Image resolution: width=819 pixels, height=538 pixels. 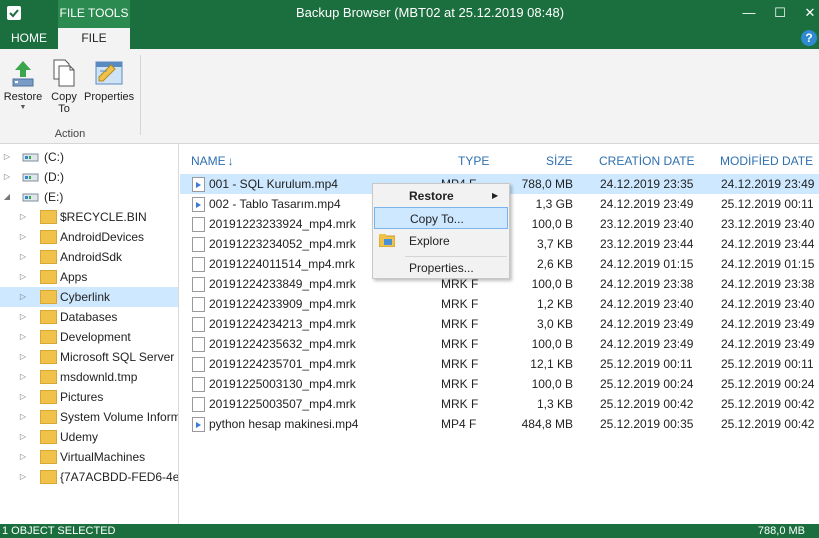 What do you see at coordinates (768, 404) in the screenshot?
I see `file-modified-date: 25.12.2019 00:42` at bounding box center [768, 404].